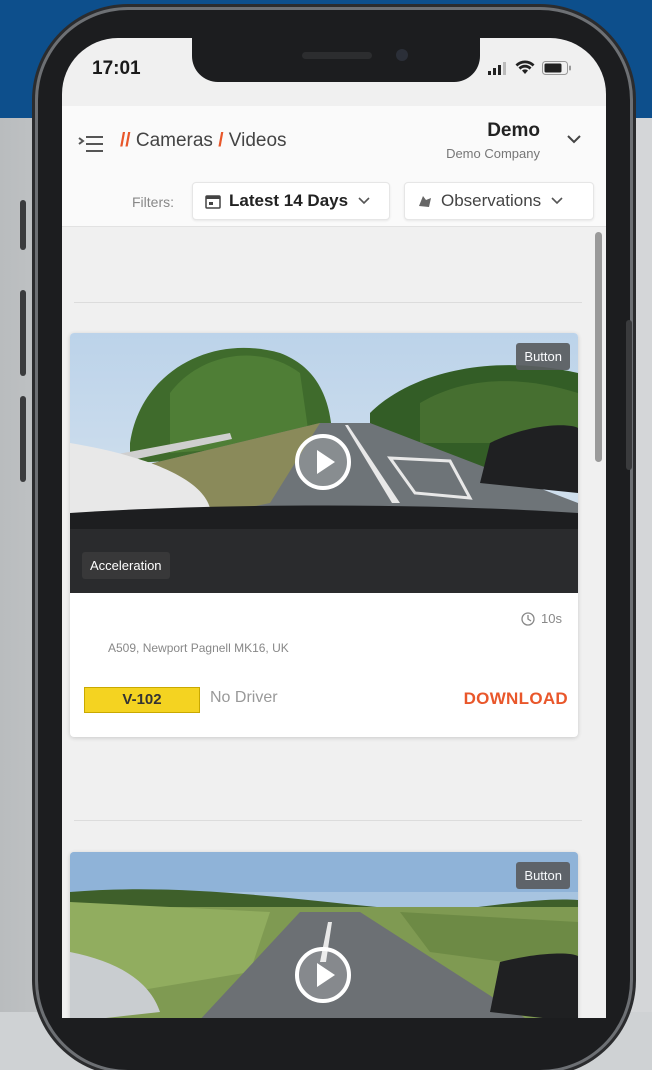  I want to click on download-button: DOWNLOAD, so click(516, 699).